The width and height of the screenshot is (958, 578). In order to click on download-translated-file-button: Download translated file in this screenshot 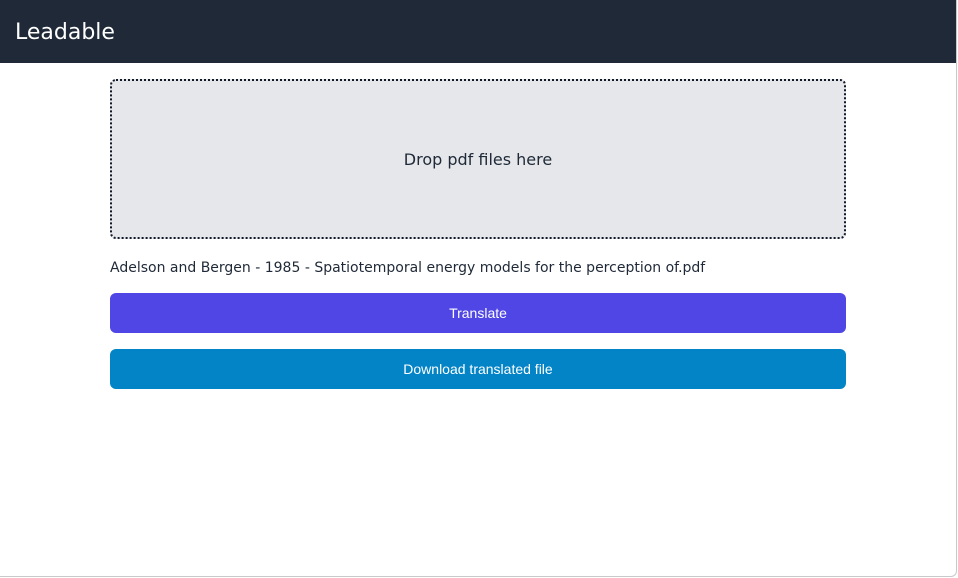, I will do `click(478, 369)`.